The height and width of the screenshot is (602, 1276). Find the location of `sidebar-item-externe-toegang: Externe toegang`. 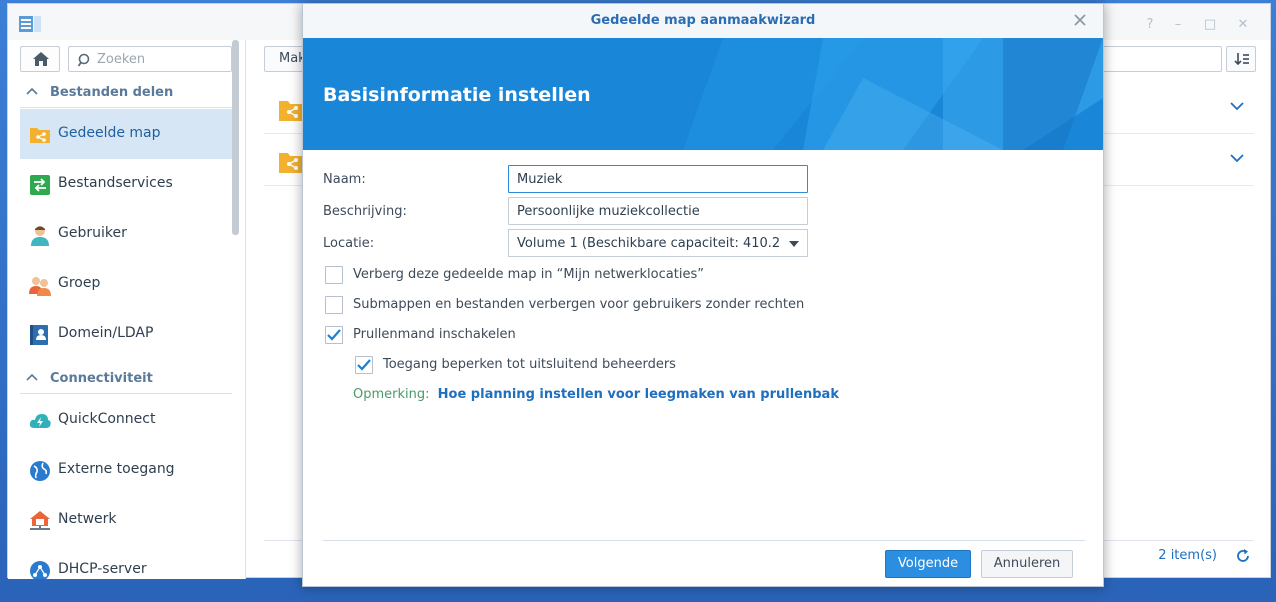

sidebar-item-externe-toegang: Externe toegang is located at coordinates (126, 470).